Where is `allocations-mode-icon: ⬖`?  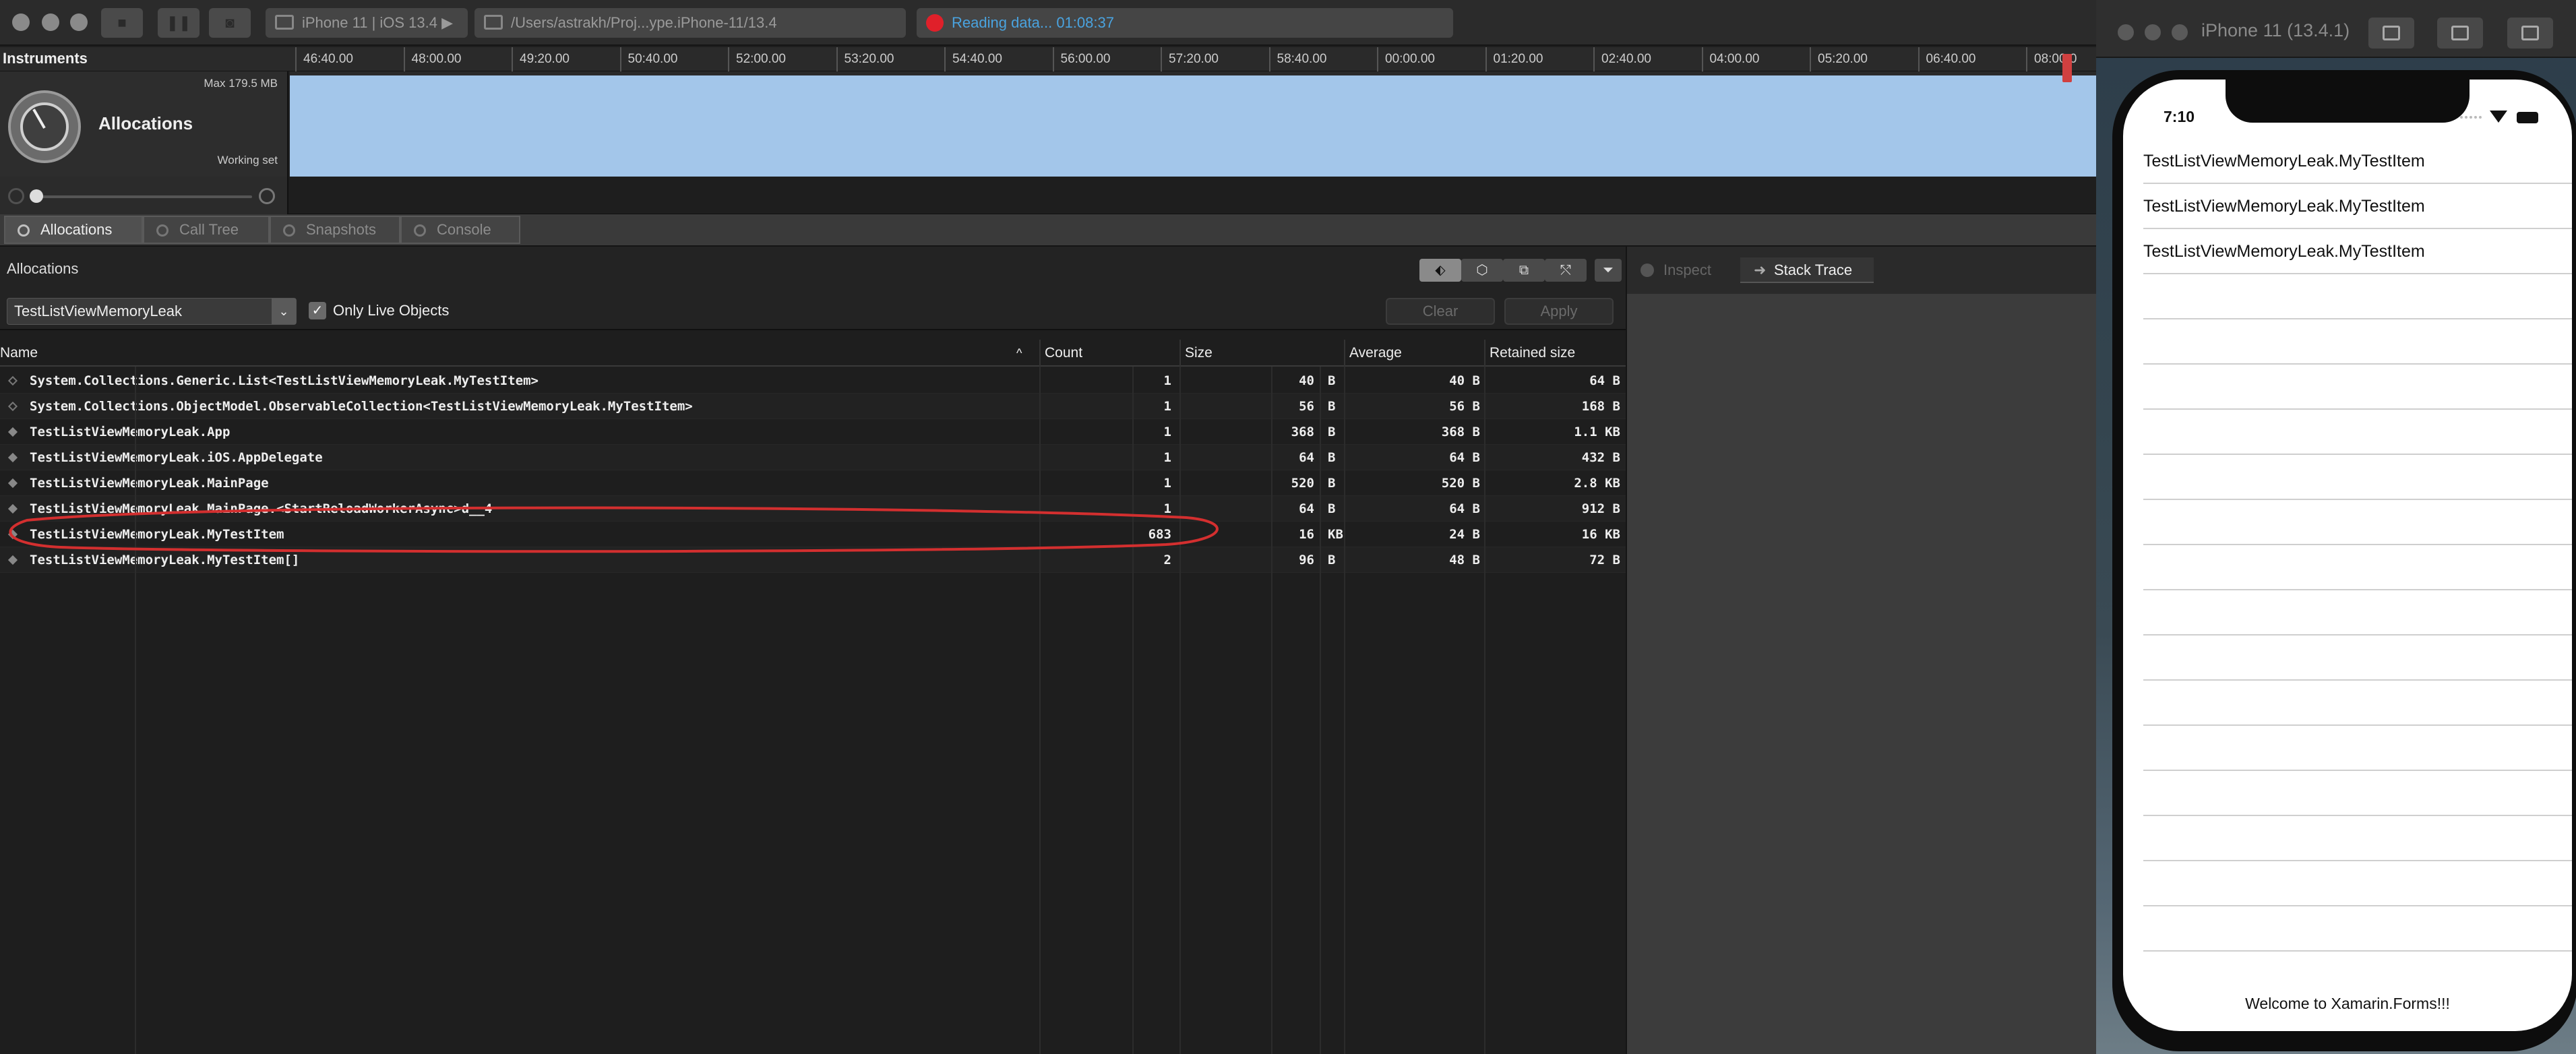 allocations-mode-icon: ⬖ is located at coordinates (1441, 270).